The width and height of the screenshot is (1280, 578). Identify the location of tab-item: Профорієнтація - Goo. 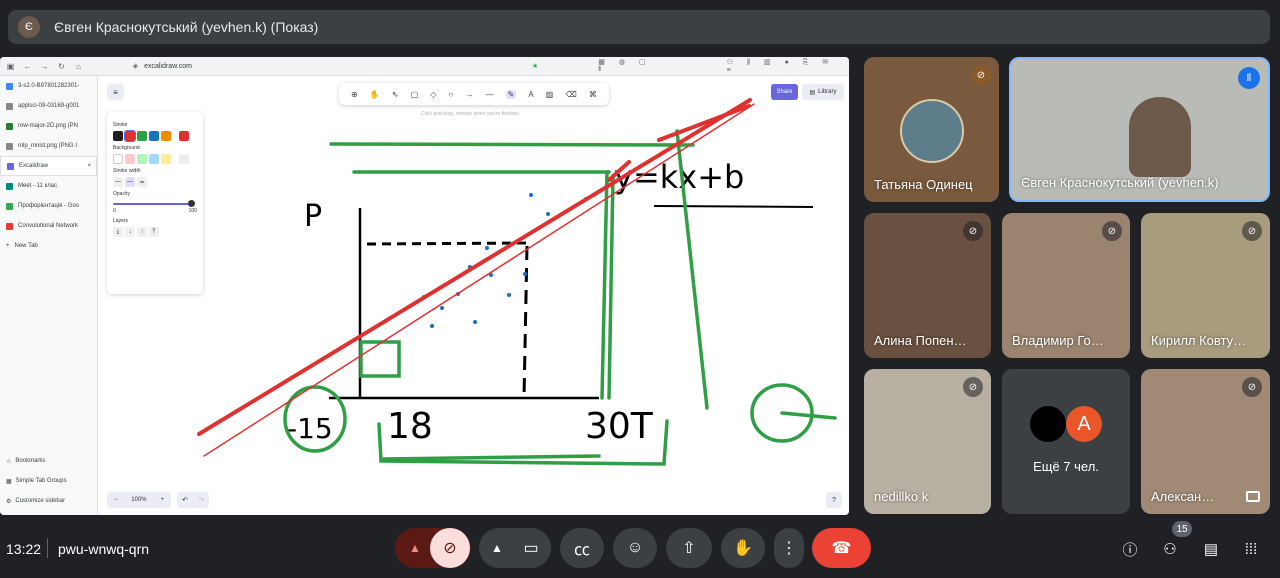
(48, 206).